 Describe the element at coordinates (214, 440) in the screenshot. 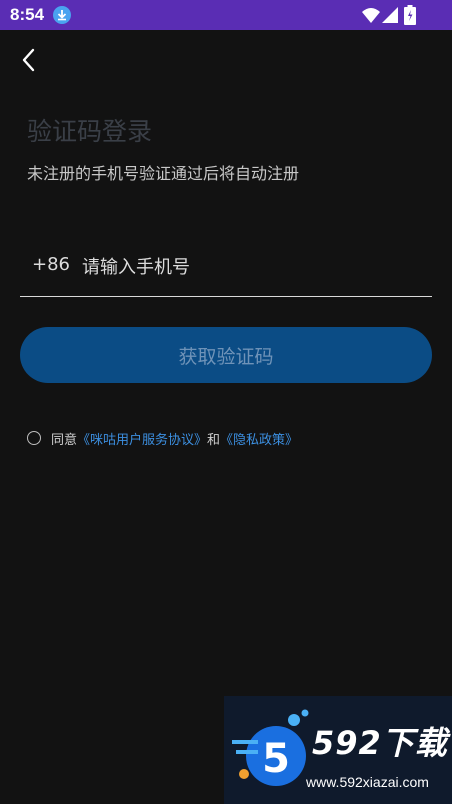

I see `agree-conjunction: 和` at that location.